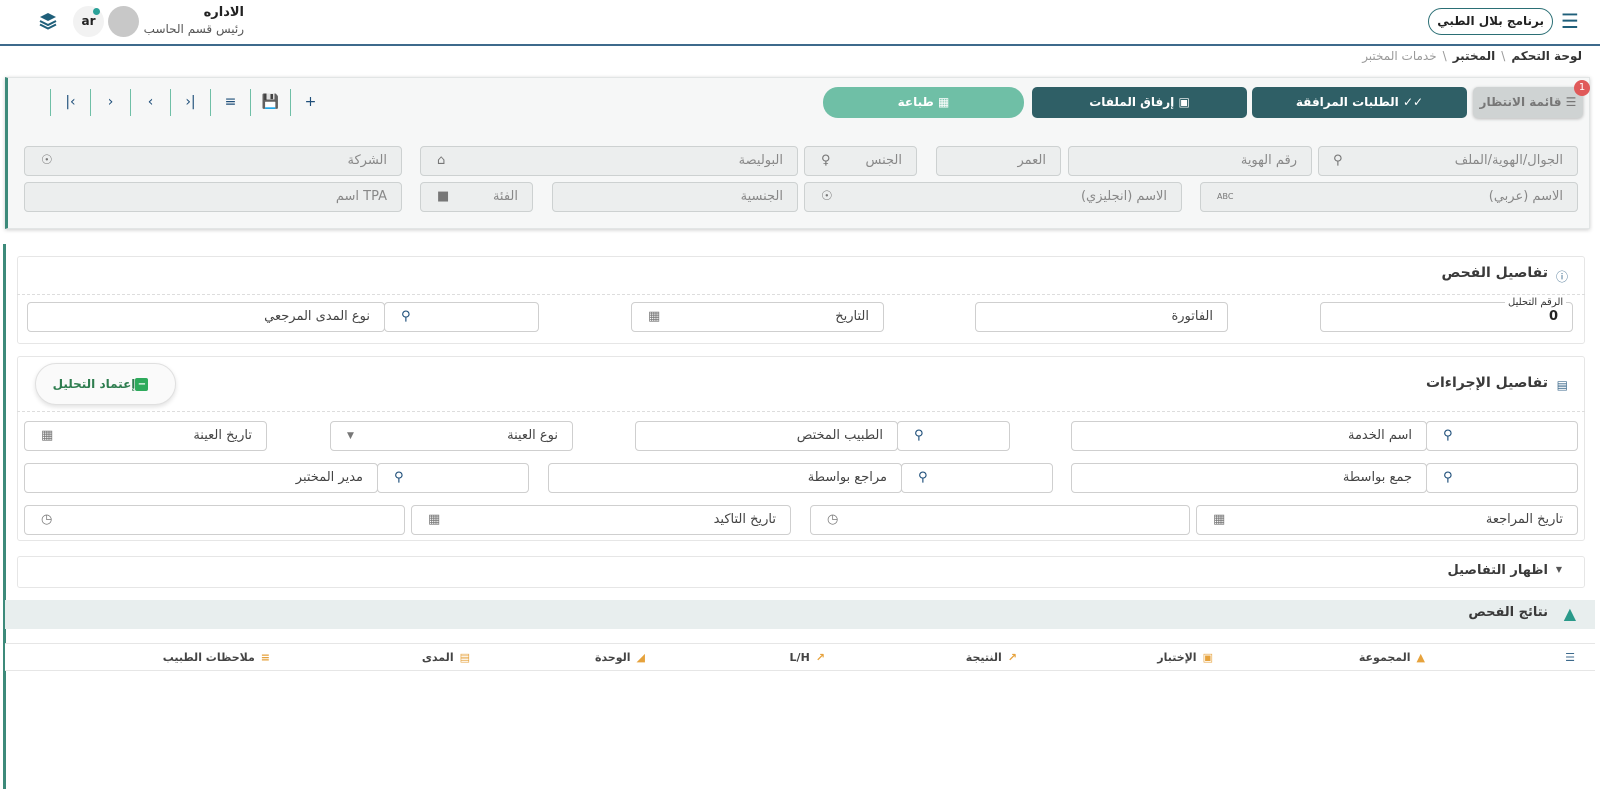  Describe the element at coordinates (70, 102) in the screenshot. I see `first-record-icon: |‹` at that location.